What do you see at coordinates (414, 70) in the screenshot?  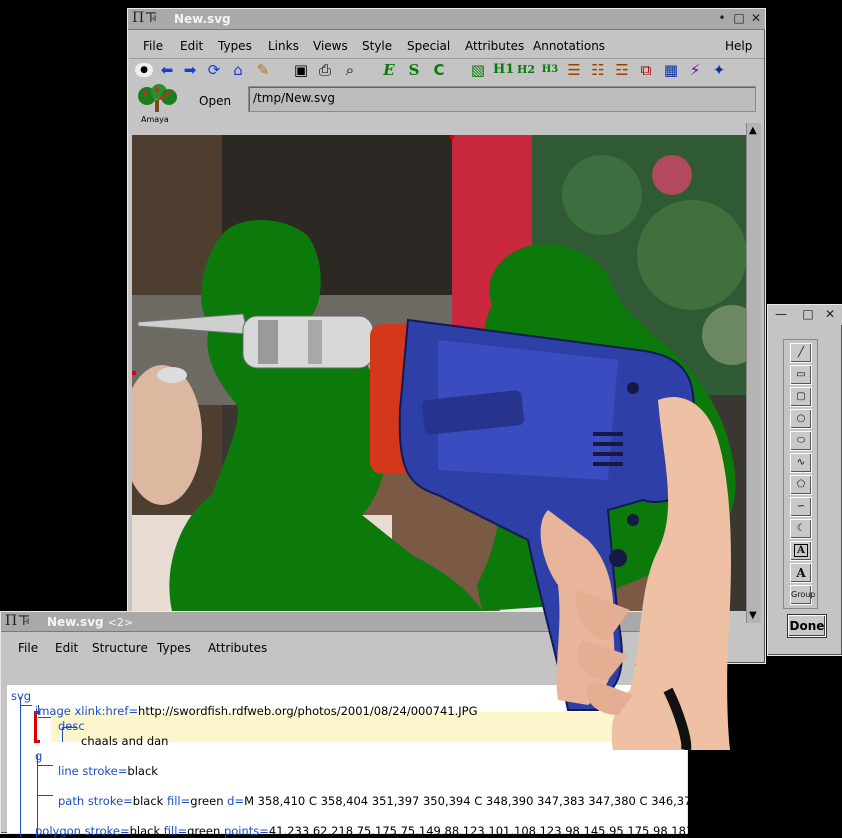 I see `strong-icon: S` at bounding box center [414, 70].